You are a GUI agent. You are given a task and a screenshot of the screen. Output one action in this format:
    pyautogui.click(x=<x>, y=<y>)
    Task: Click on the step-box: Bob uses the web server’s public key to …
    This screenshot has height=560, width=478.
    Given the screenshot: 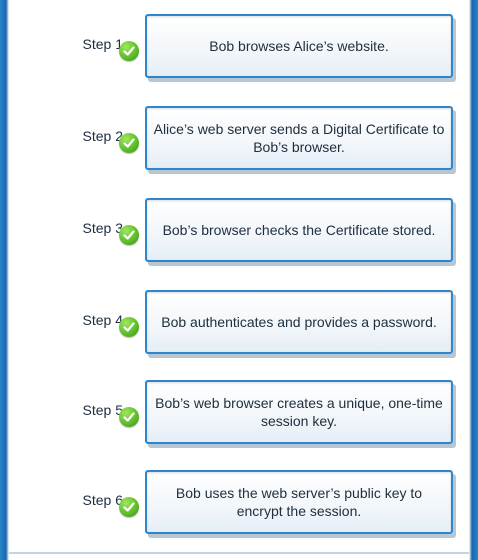 What is the action you would take?
    pyautogui.click(x=299, y=502)
    